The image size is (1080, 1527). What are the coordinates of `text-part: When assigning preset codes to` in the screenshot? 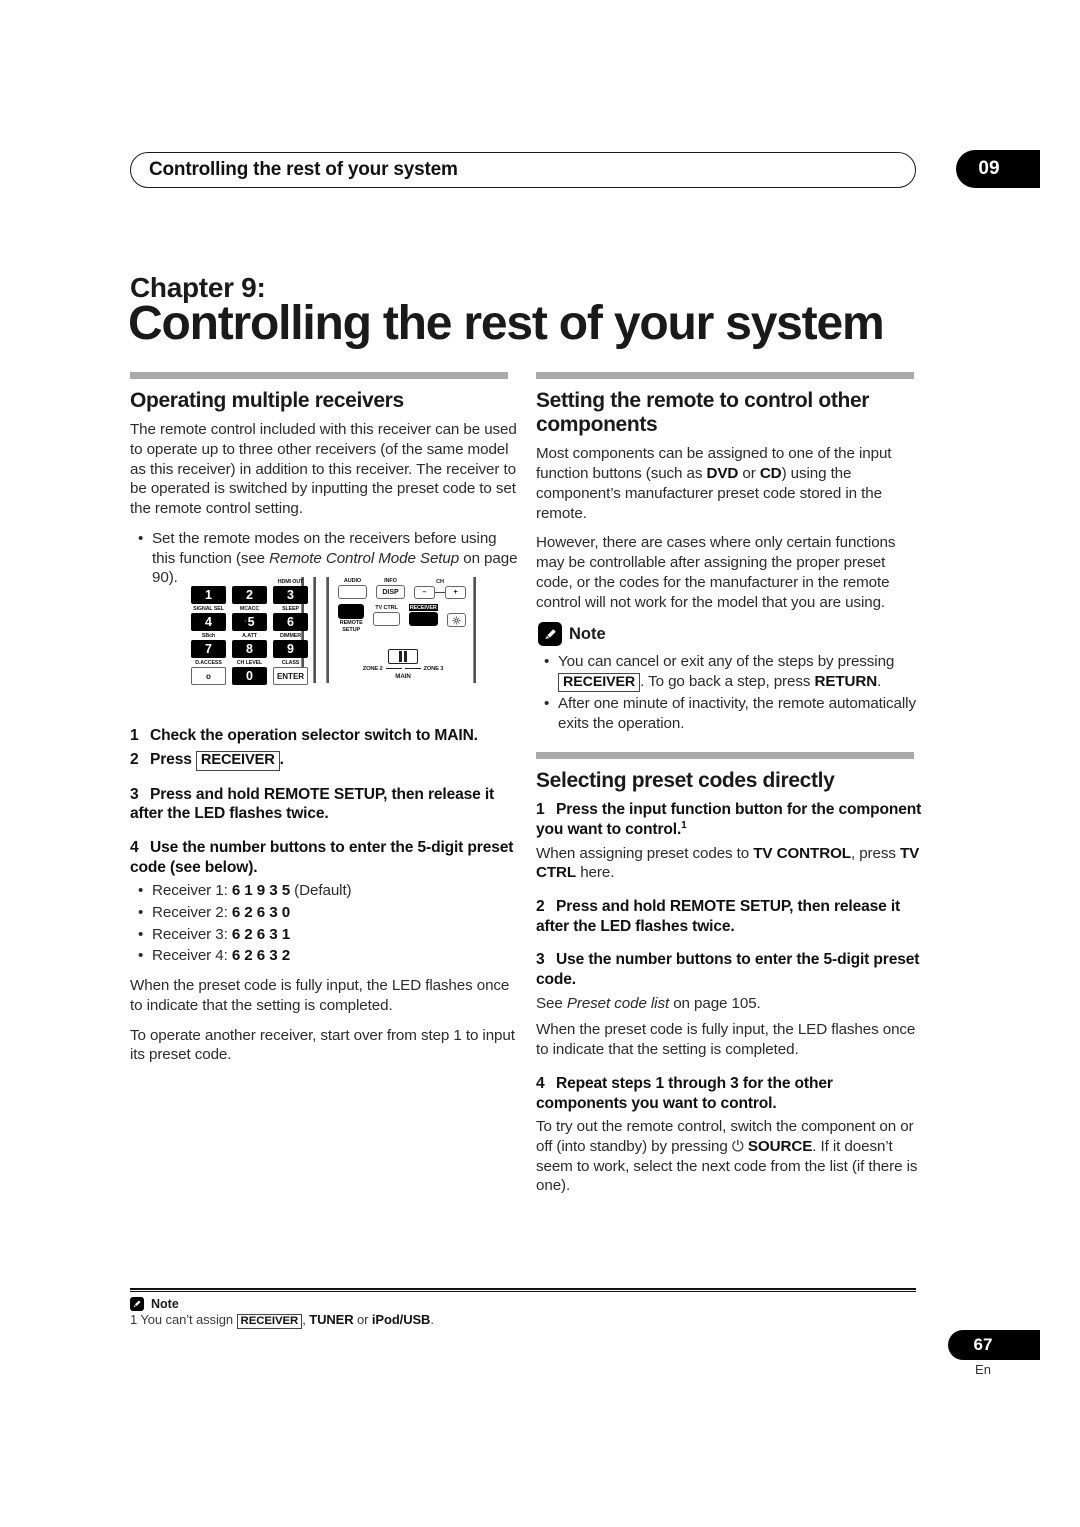 It's located at (645, 853).